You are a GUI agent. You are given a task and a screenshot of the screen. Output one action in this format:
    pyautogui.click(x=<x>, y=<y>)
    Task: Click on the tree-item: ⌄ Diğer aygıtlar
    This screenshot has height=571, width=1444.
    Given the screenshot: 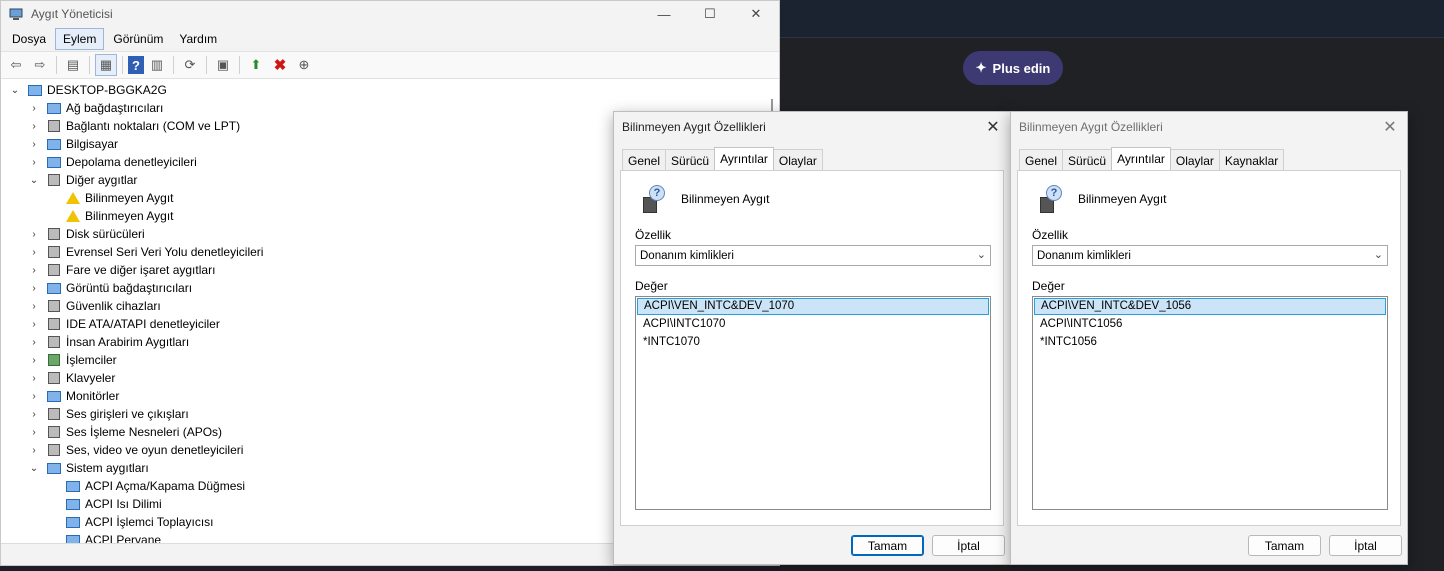 What is the action you would take?
    pyautogui.click(x=83, y=180)
    